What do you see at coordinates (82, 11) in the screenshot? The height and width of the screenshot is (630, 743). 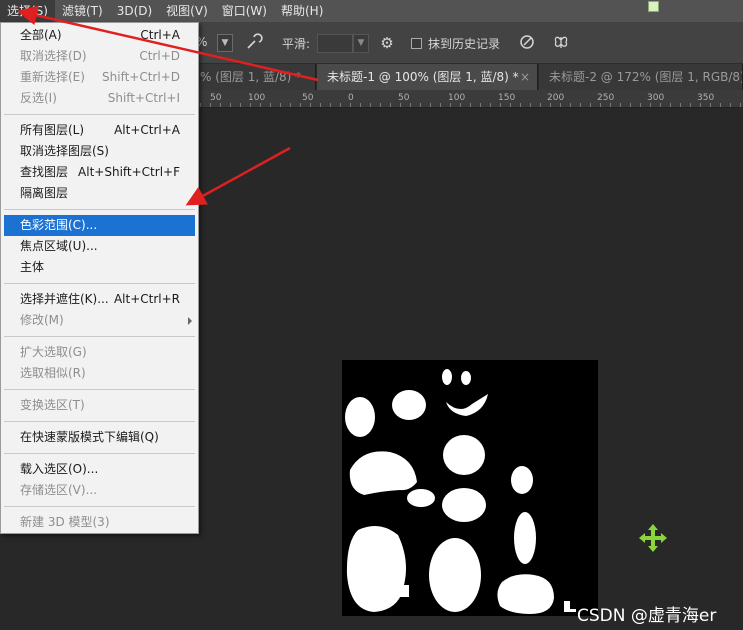 I see `menu-filter: 滤镜(T)` at bounding box center [82, 11].